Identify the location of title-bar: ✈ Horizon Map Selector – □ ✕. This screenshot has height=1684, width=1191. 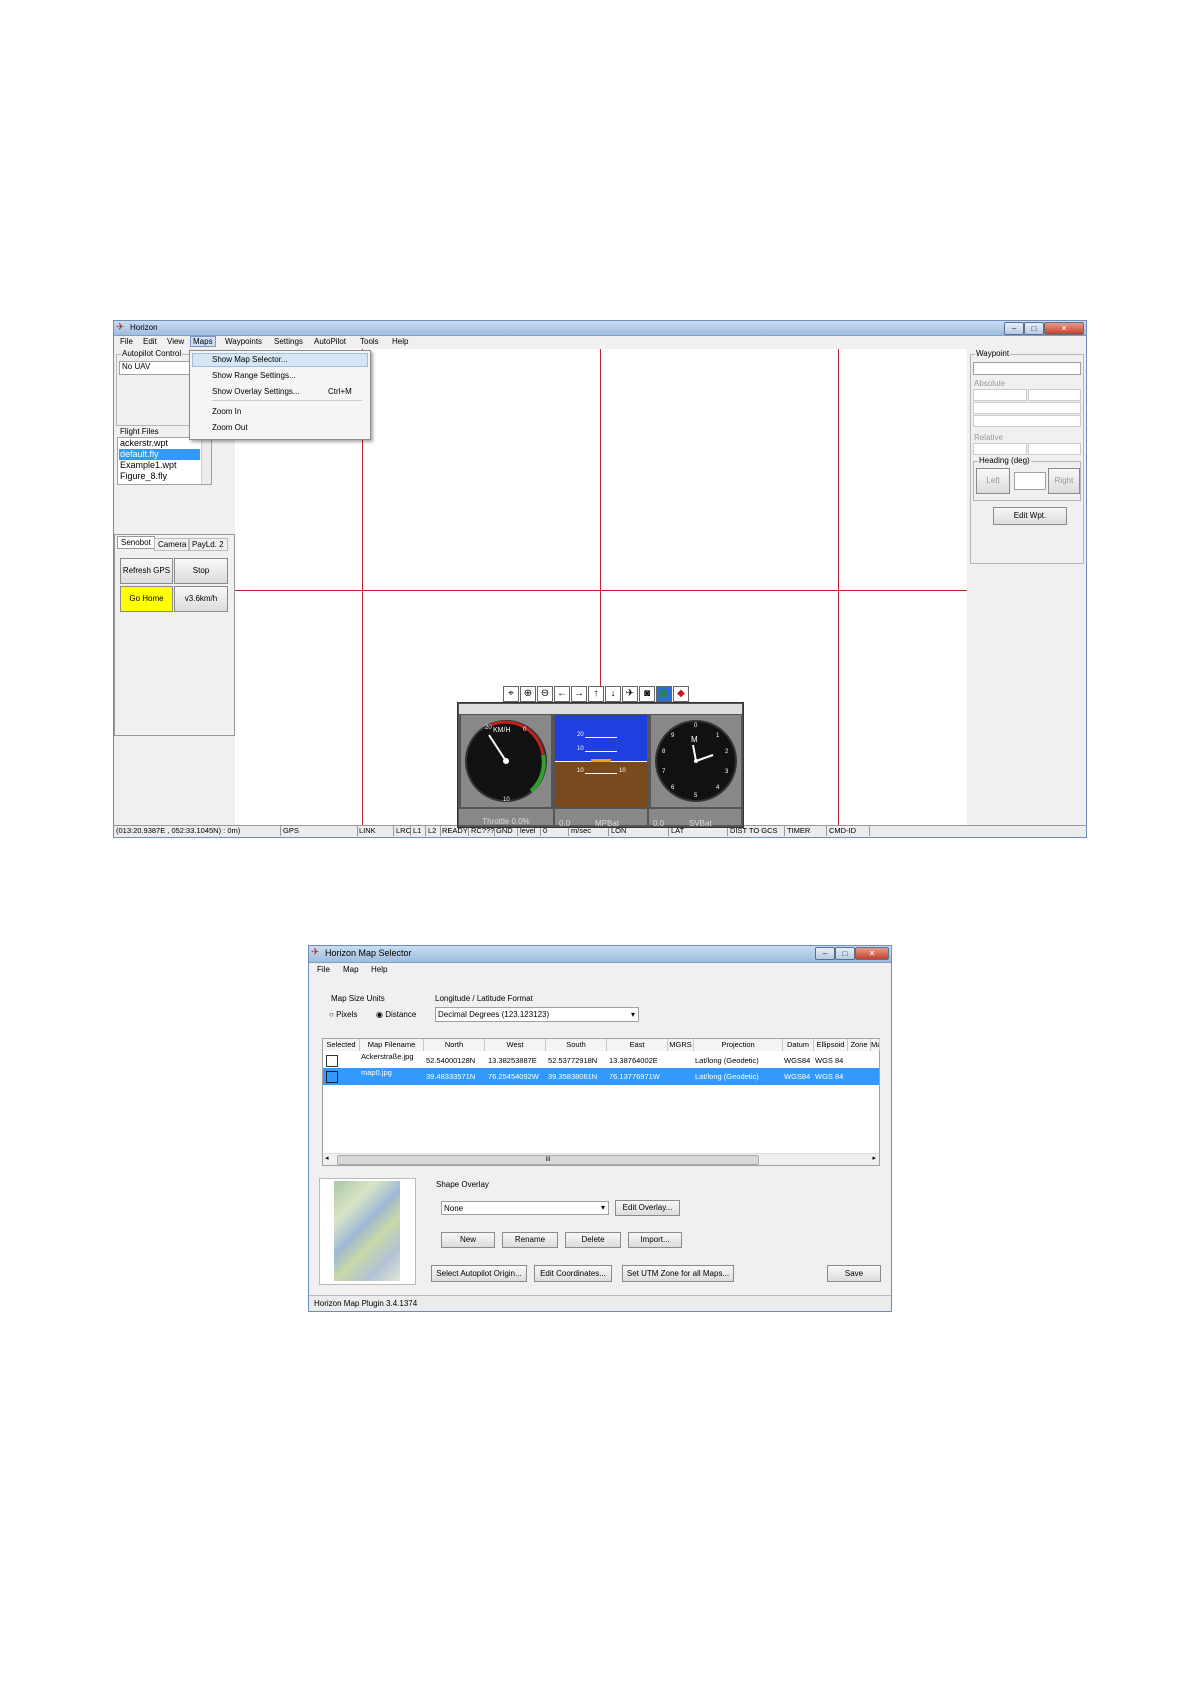
(600, 954).